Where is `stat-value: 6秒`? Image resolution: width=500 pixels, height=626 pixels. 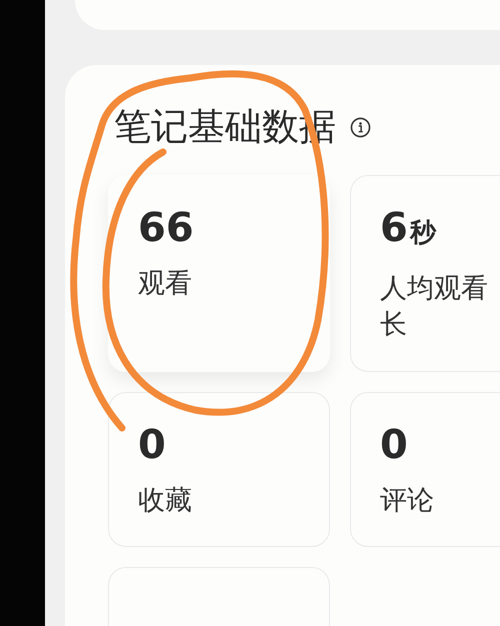
stat-value: 6秒 is located at coordinates (409, 228).